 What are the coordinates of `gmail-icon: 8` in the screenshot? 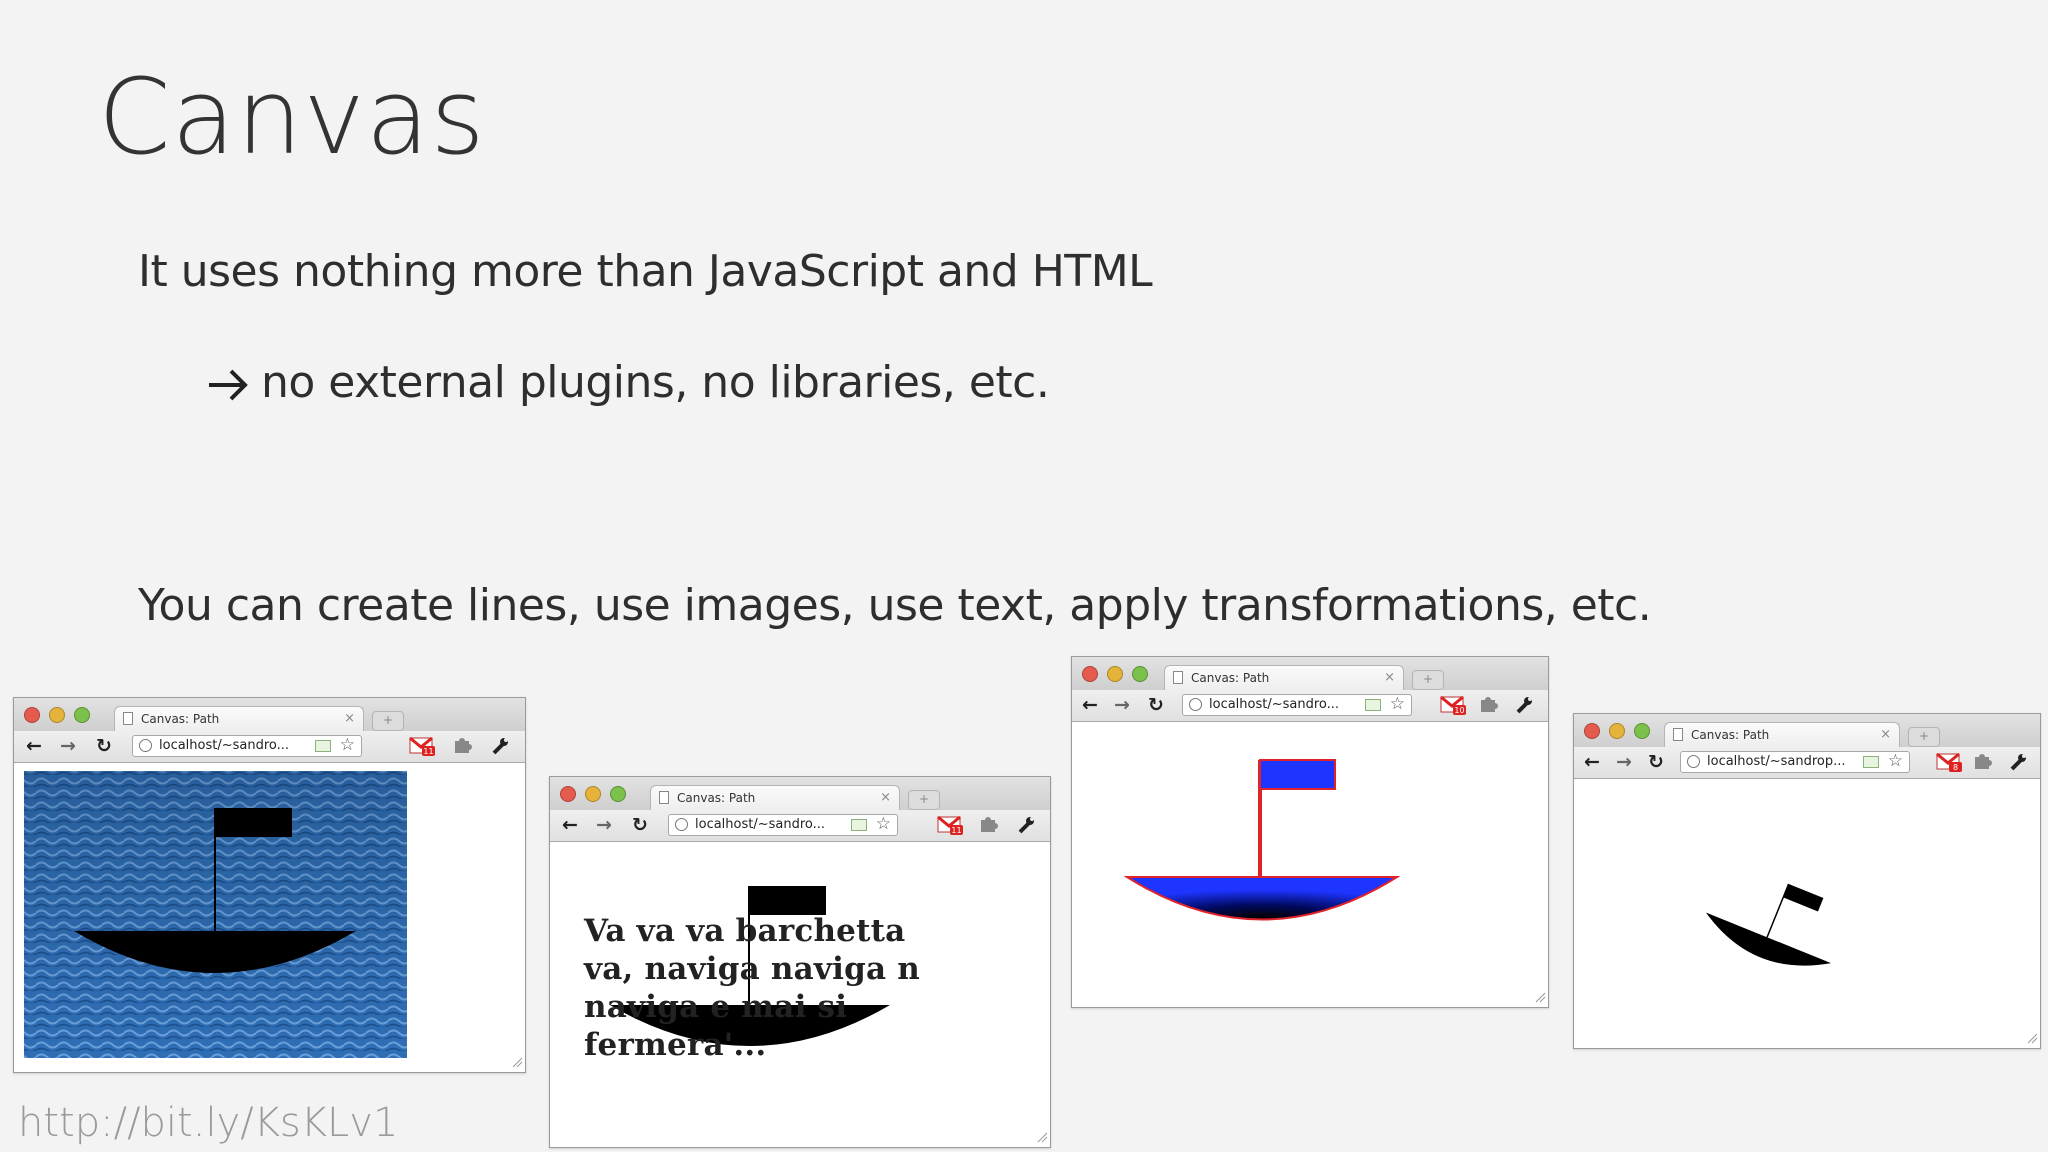 It's located at (1949, 762).